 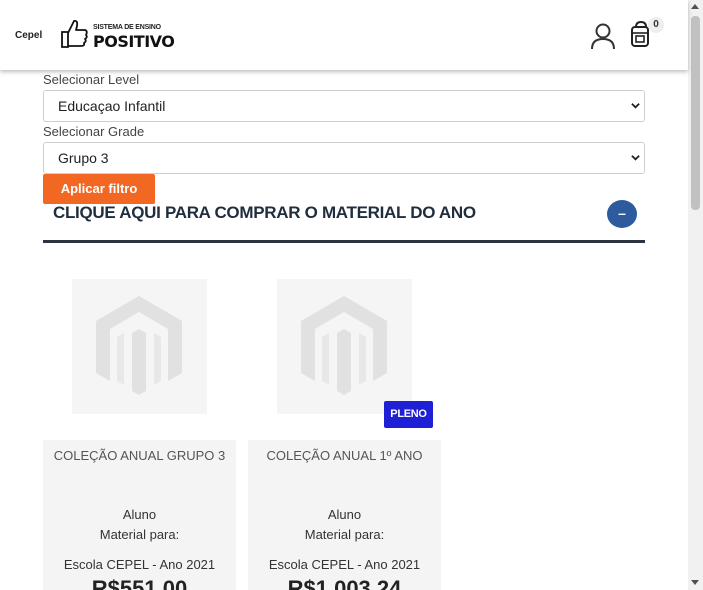 What do you see at coordinates (139, 583) in the screenshot?
I see `product-price: R$551,00` at bounding box center [139, 583].